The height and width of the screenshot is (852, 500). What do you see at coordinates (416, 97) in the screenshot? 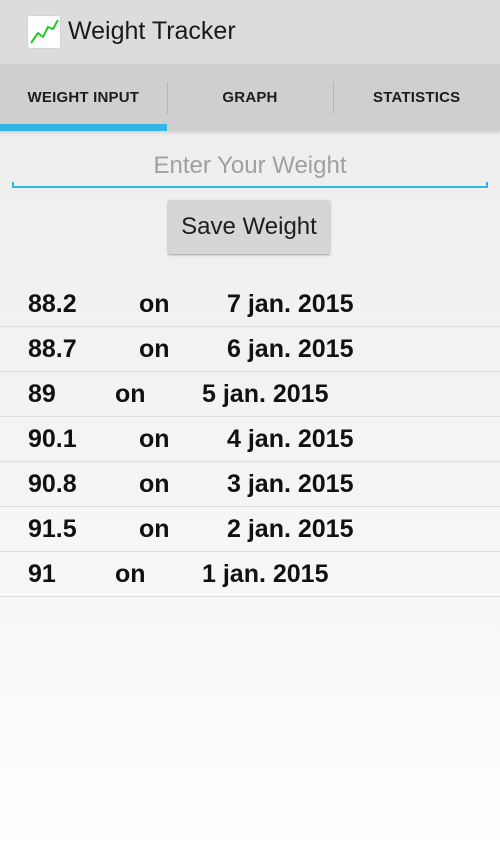
I see `tab-statistics: STATISTICS` at bounding box center [416, 97].